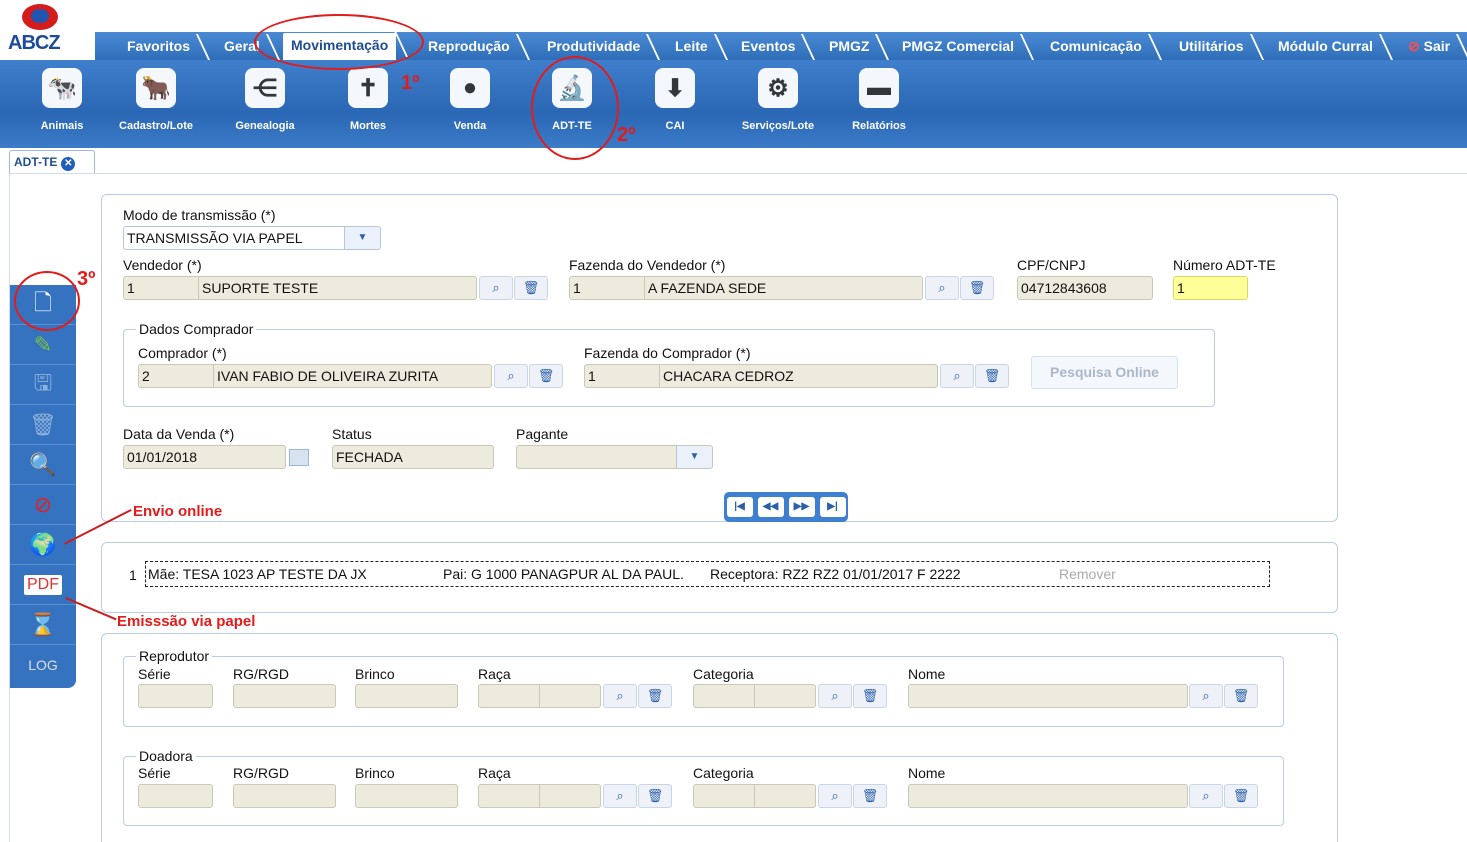 This screenshot has width=1467, height=842. I want to click on numero-label: Número ADT-TE, so click(1224, 265).